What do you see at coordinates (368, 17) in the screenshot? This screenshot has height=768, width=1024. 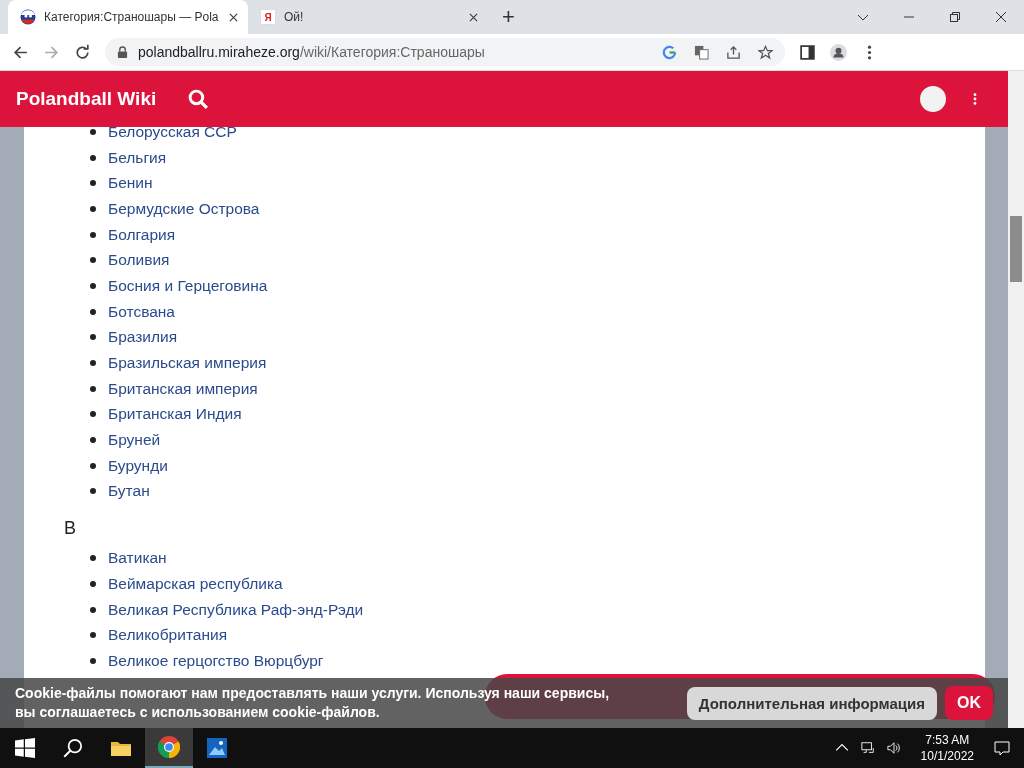 I see `browser-tab: Я Ой!` at bounding box center [368, 17].